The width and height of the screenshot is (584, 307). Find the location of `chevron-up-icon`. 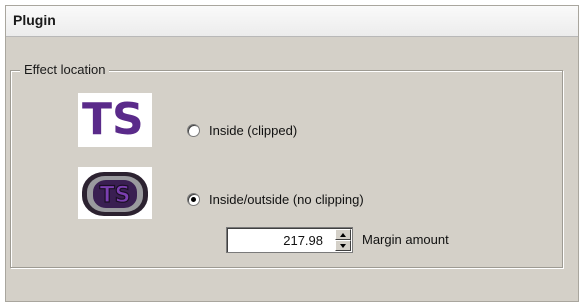

chevron-up-icon is located at coordinates (343, 235).